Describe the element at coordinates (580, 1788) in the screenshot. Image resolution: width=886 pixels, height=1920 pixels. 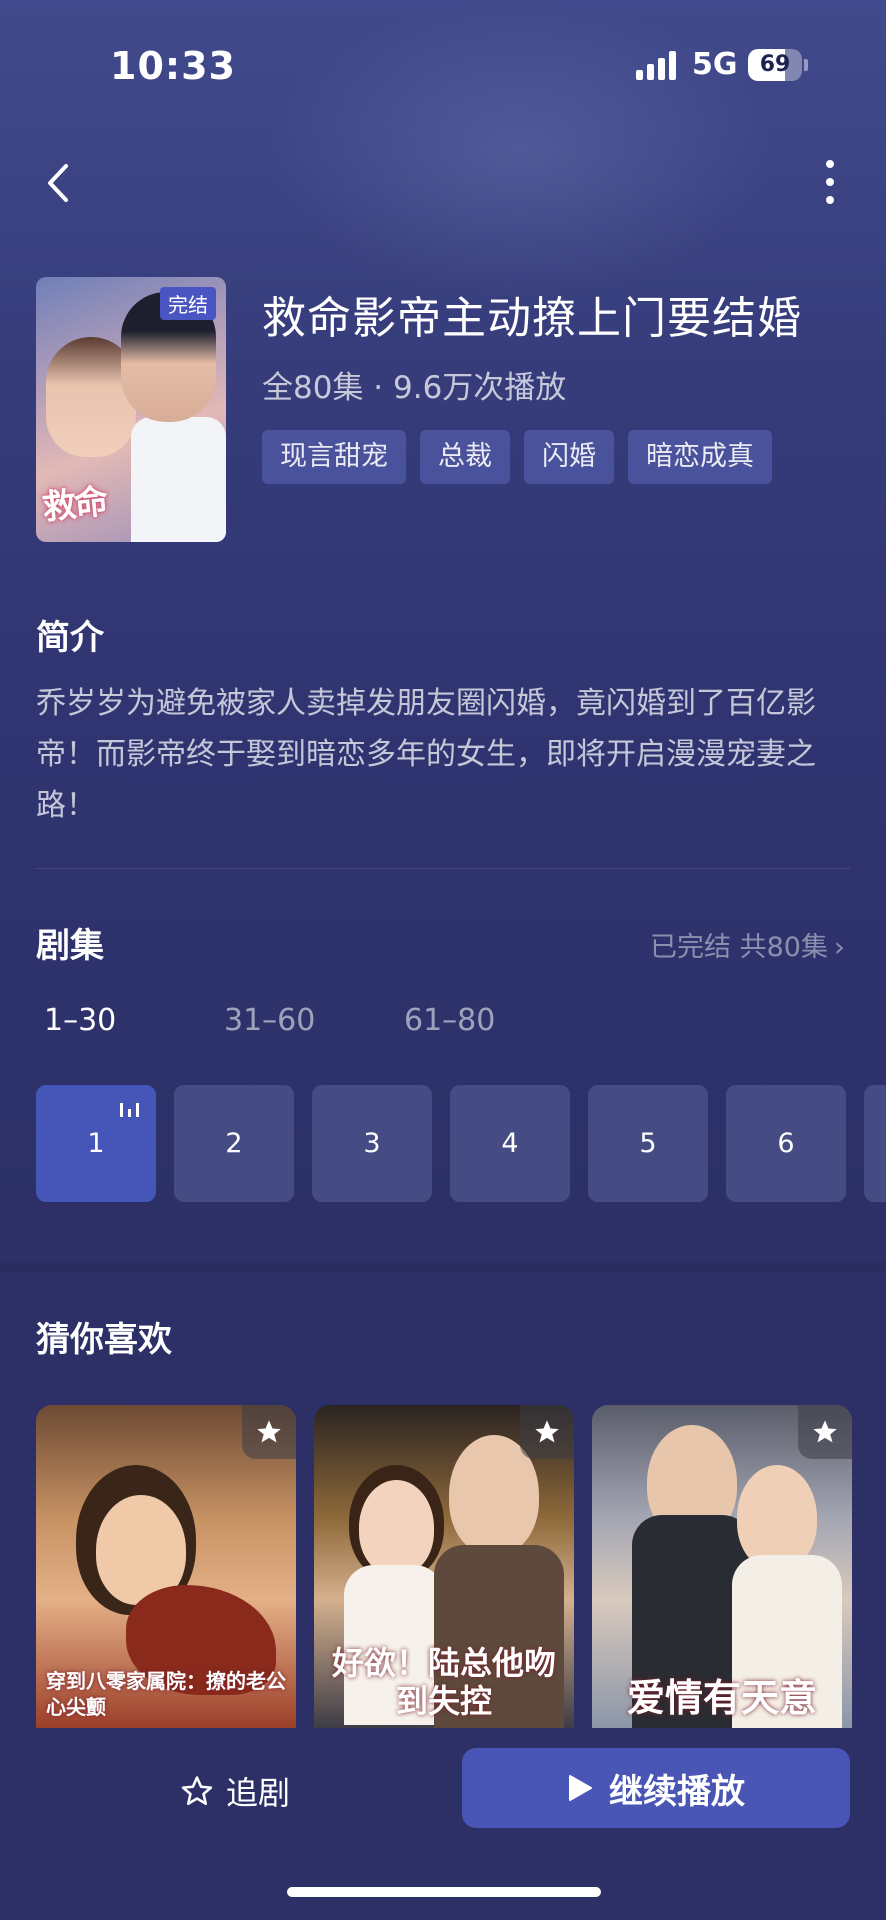
I see `play-icon` at that location.